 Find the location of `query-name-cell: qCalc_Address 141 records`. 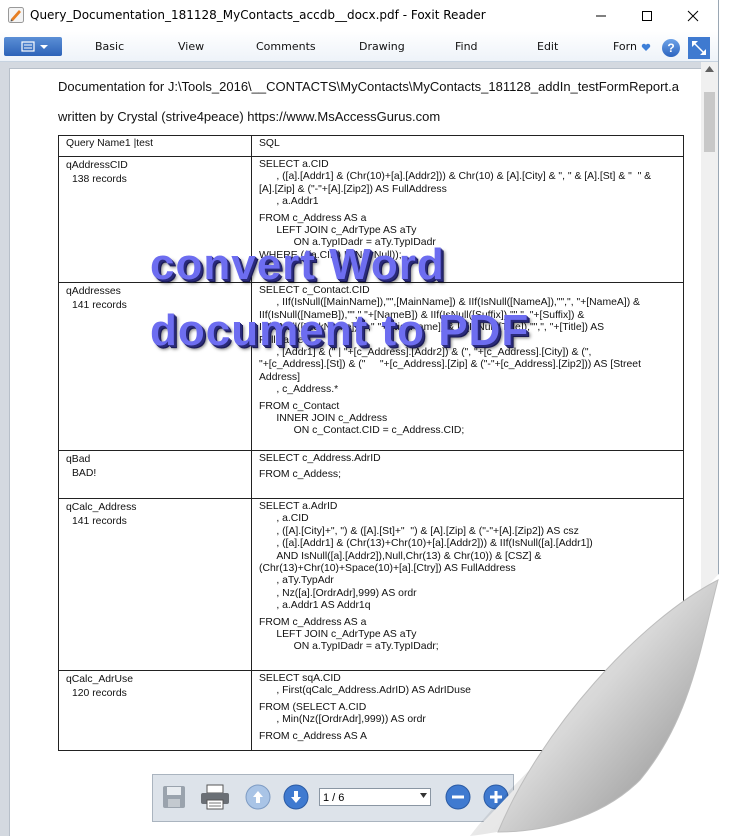

query-name-cell: qCalc_Address 141 records is located at coordinates (155, 584).